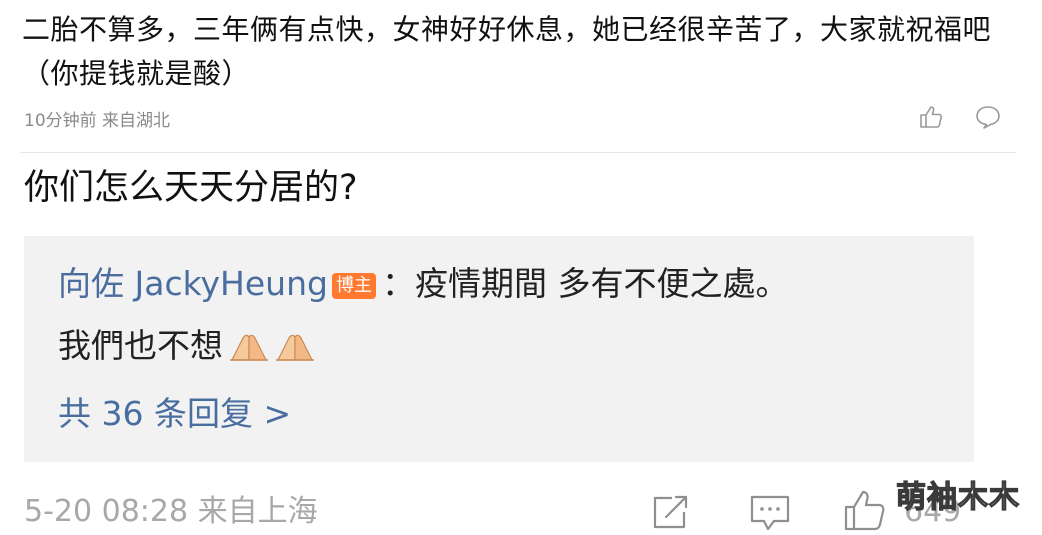 Image resolution: width=1042 pixels, height=535 pixels. Describe the element at coordinates (193, 283) in the screenshot. I see `reply-author-link: 向佐 JackyHeung` at that location.